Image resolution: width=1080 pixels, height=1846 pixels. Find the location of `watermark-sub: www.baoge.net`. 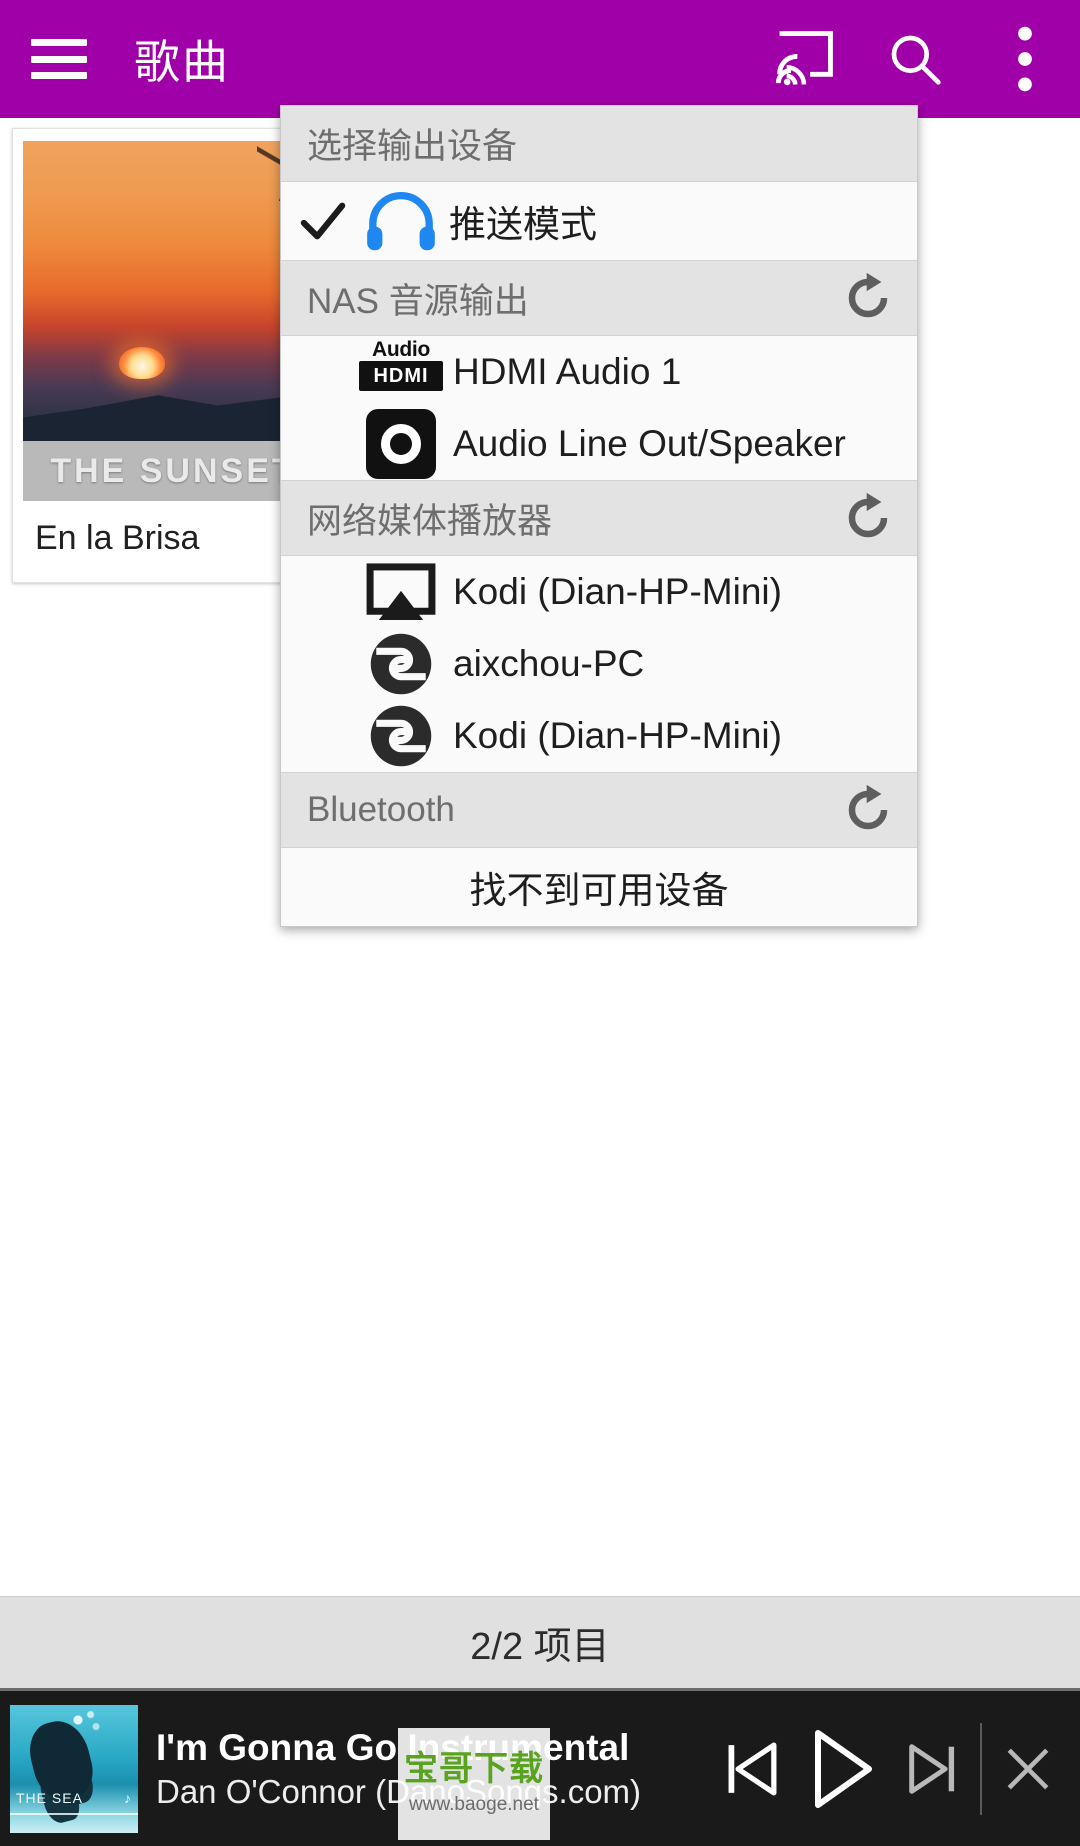

watermark-sub: www.baoge.net is located at coordinates (474, 1804).